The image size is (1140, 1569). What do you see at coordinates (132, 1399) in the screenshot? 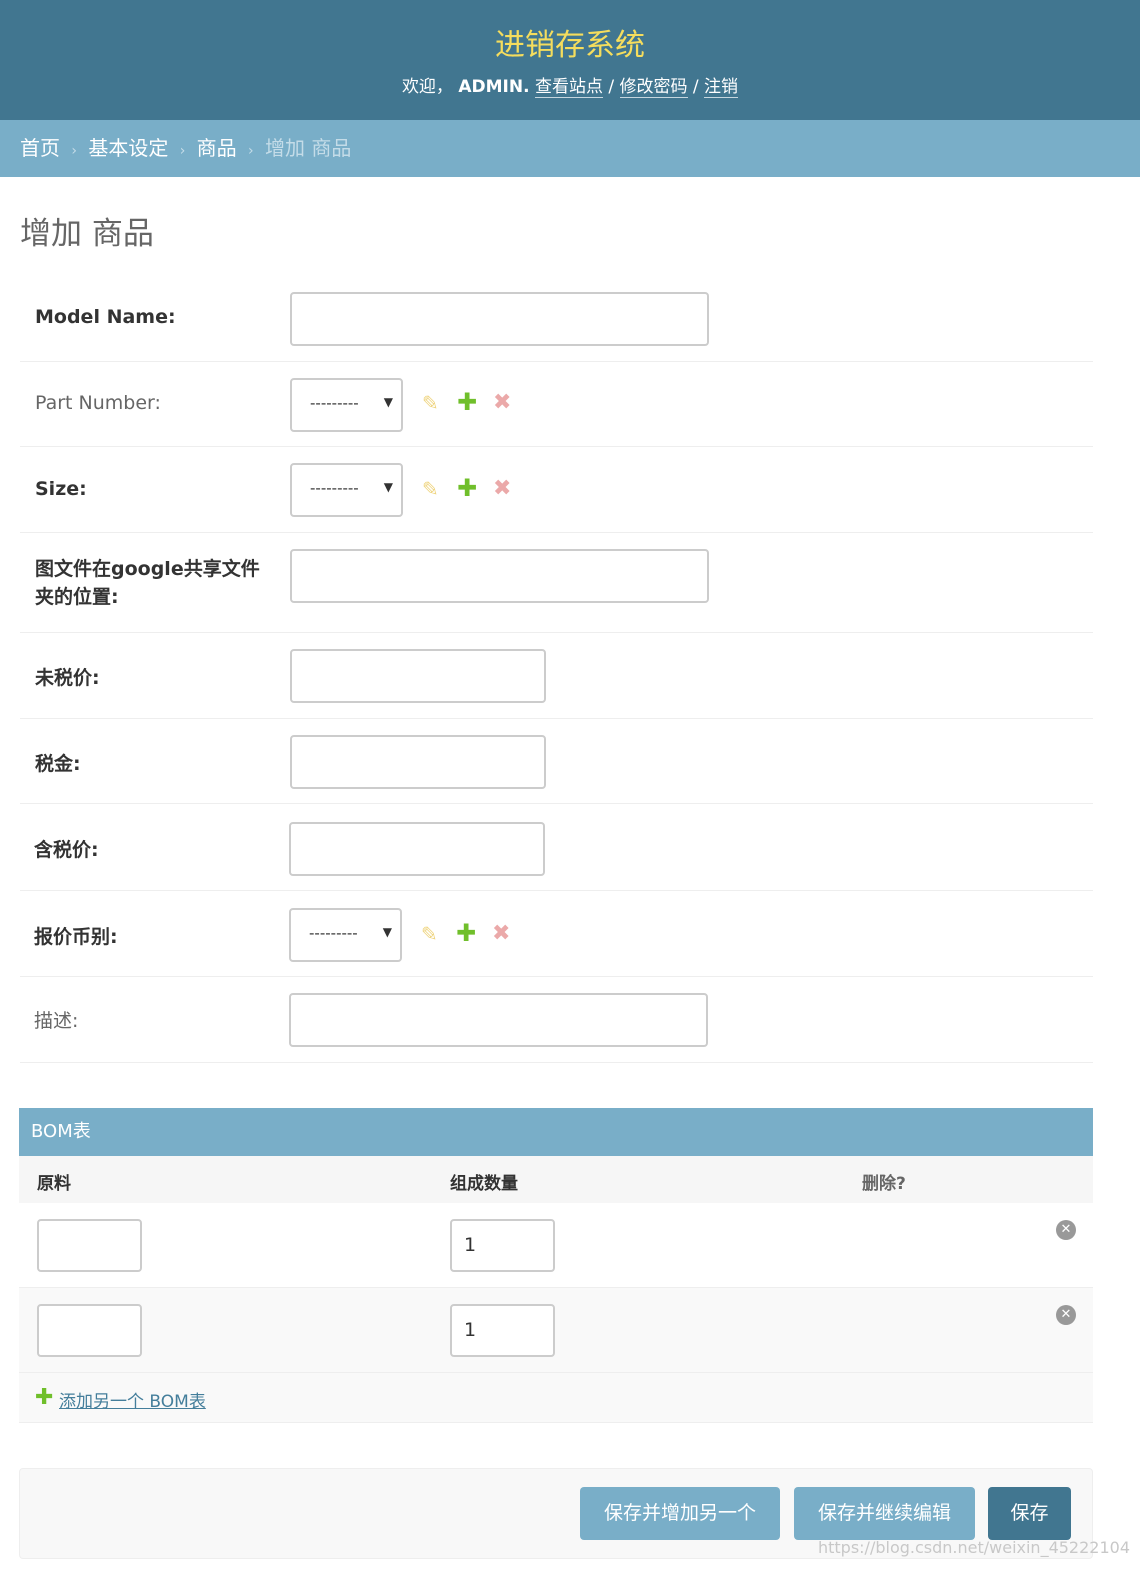
I see `add-another-bom-link: 添加另一个 BOM表` at bounding box center [132, 1399].